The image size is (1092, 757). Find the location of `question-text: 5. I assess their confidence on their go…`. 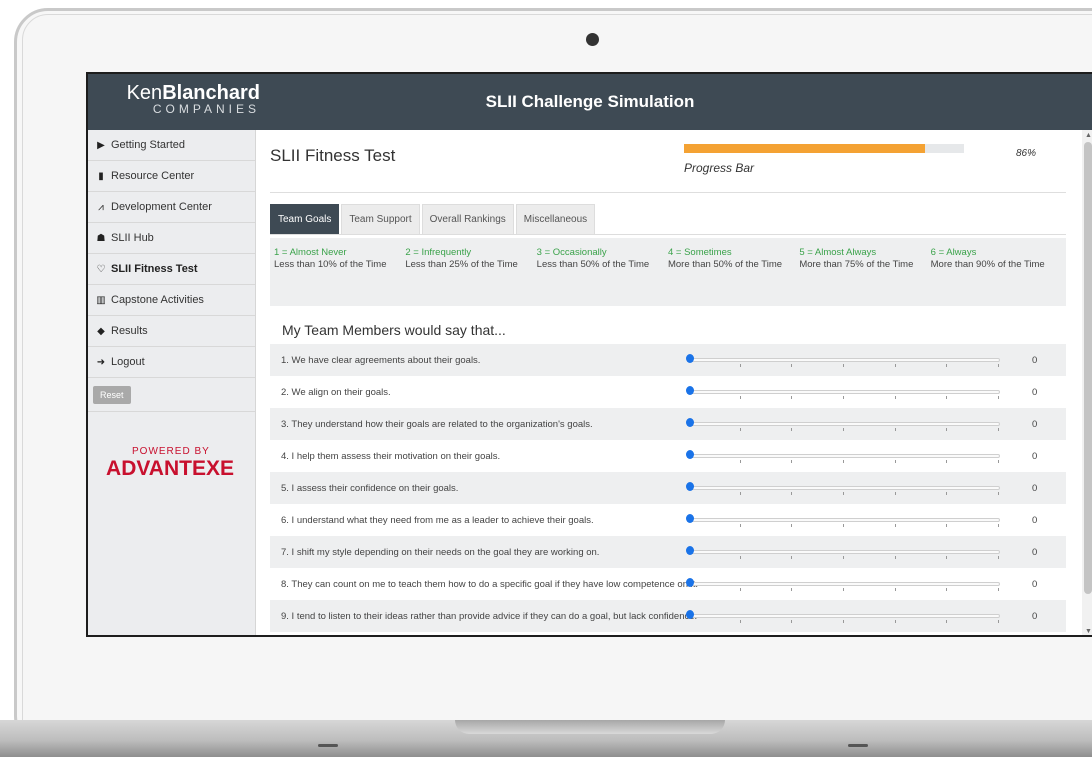

question-text: 5. I assess their confidence on their go… is located at coordinates (370, 488).